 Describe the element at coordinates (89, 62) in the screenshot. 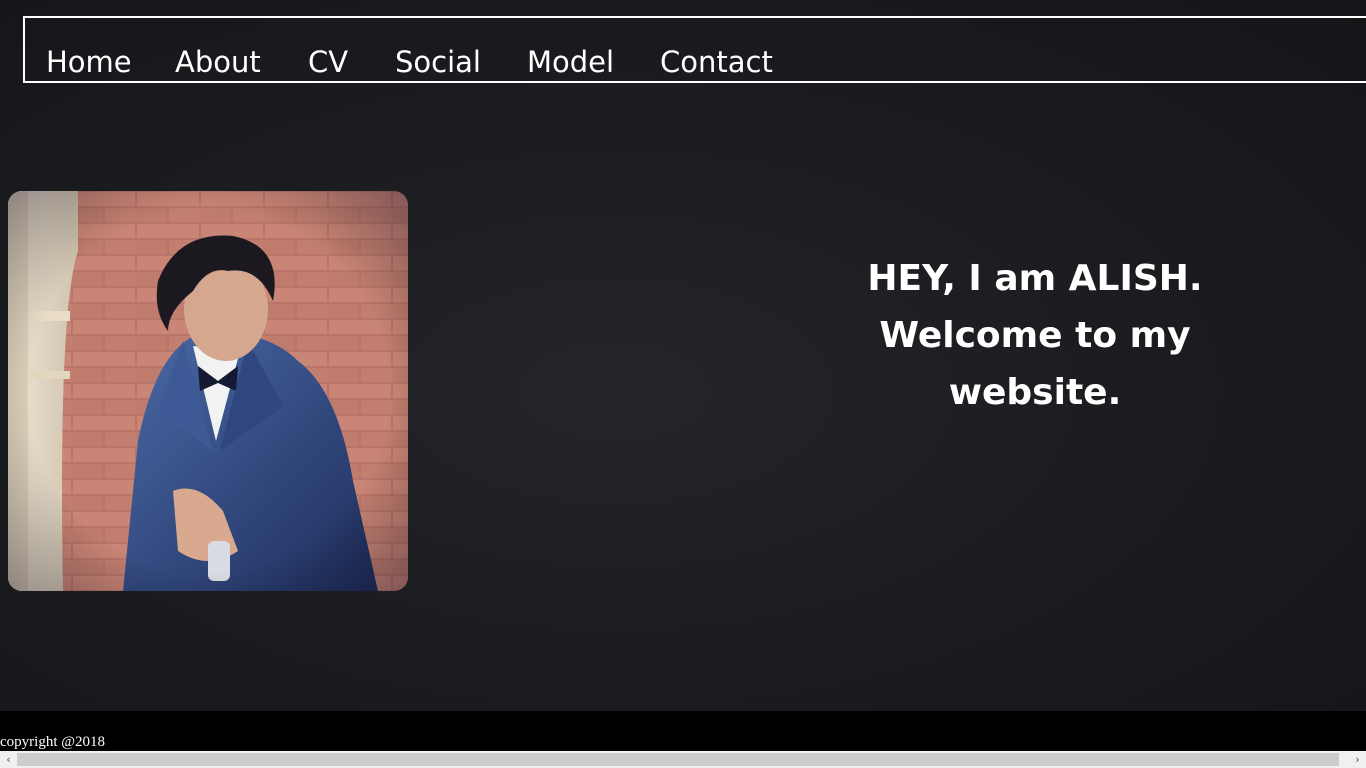

I see `nav-home: Home` at that location.